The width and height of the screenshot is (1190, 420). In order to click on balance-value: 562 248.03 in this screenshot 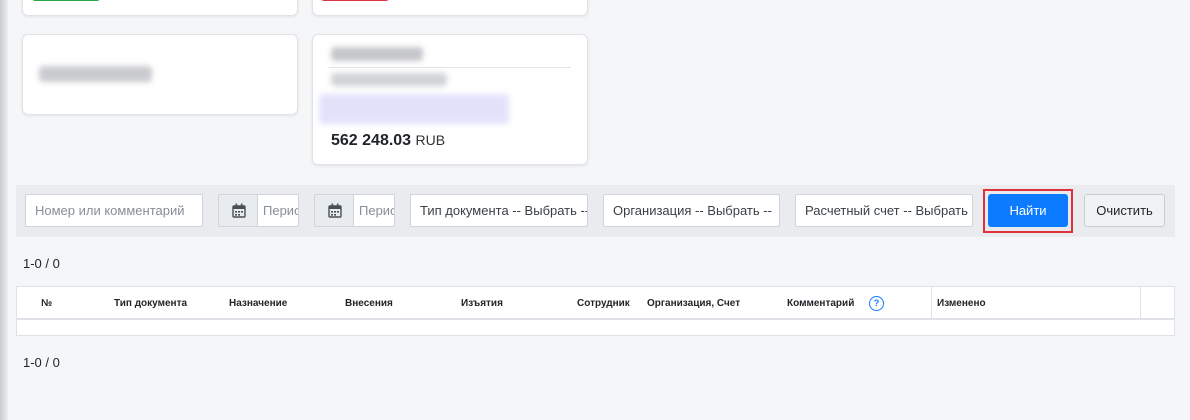, I will do `click(371, 140)`.